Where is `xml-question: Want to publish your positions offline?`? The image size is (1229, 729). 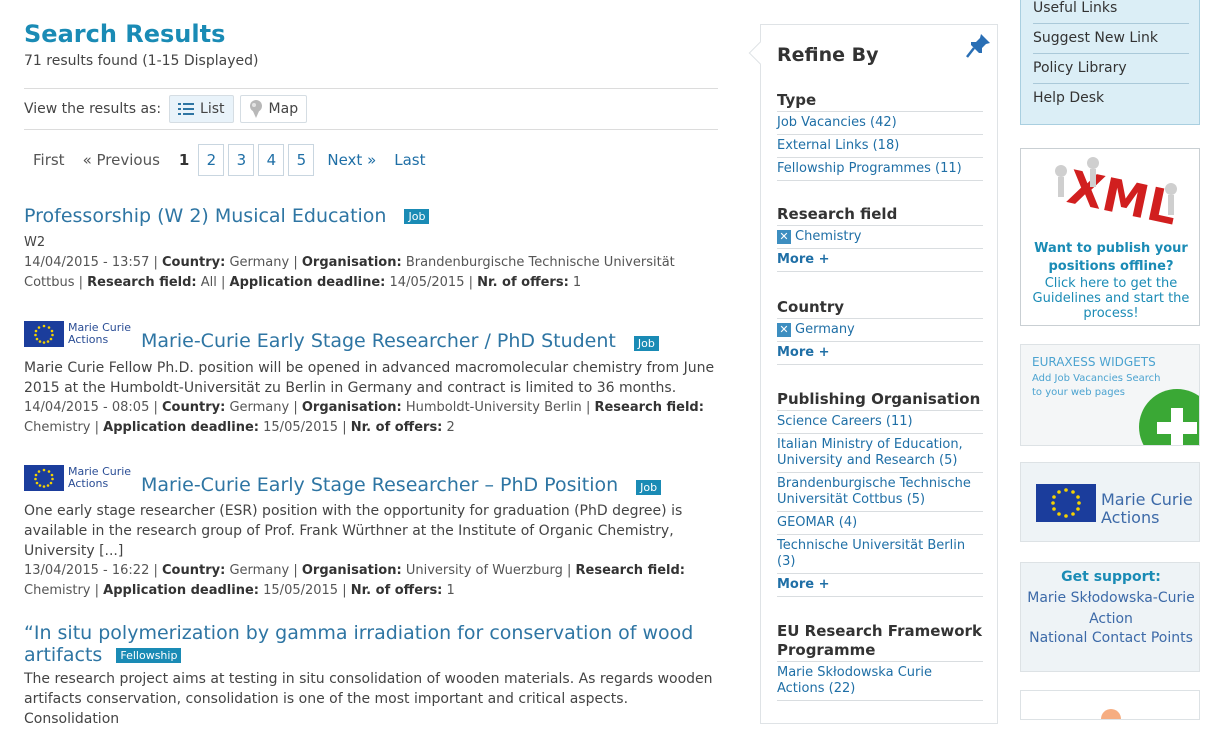
xml-question: Want to publish your positions offline? is located at coordinates (1111, 257).